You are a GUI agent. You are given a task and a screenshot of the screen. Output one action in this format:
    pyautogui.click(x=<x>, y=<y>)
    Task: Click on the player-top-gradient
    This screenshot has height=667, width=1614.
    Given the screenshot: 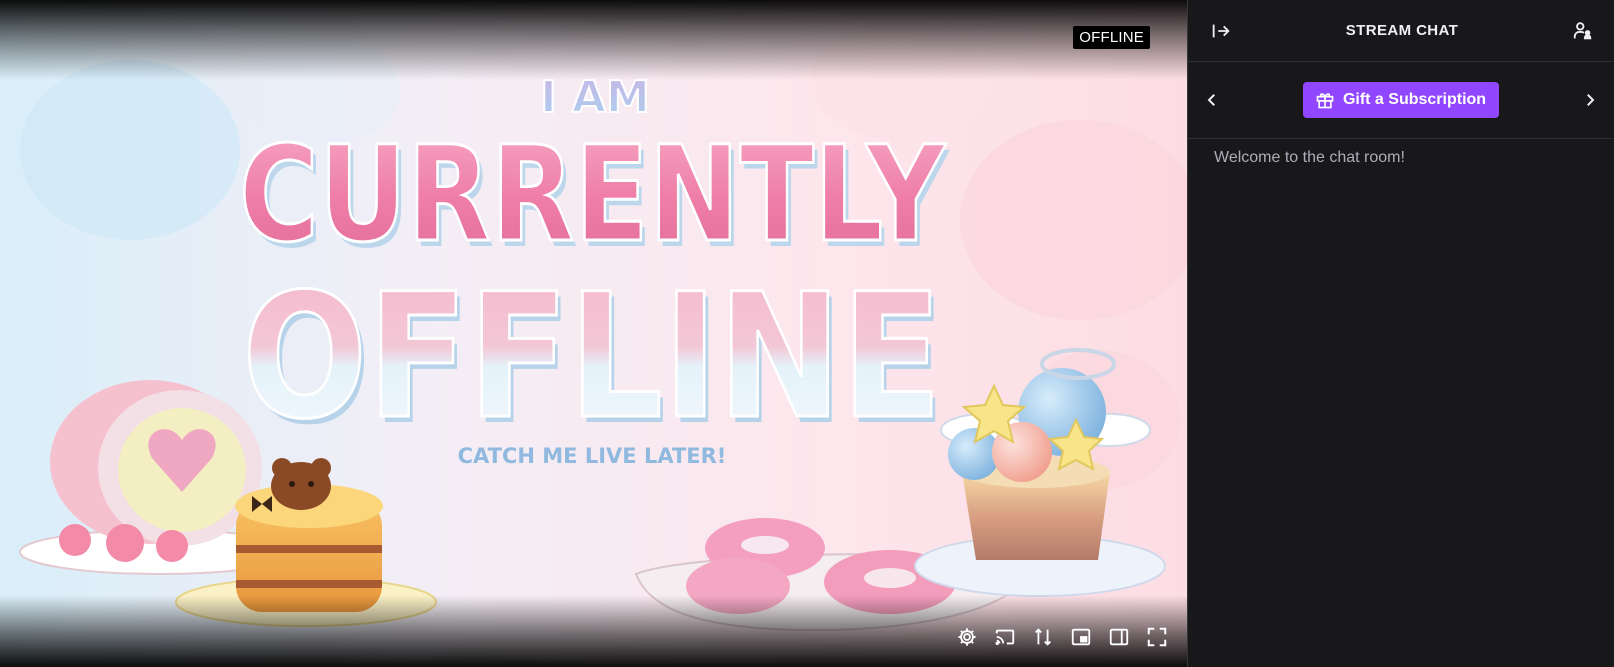 What is the action you would take?
    pyautogui.click(x=593, y=40)
    